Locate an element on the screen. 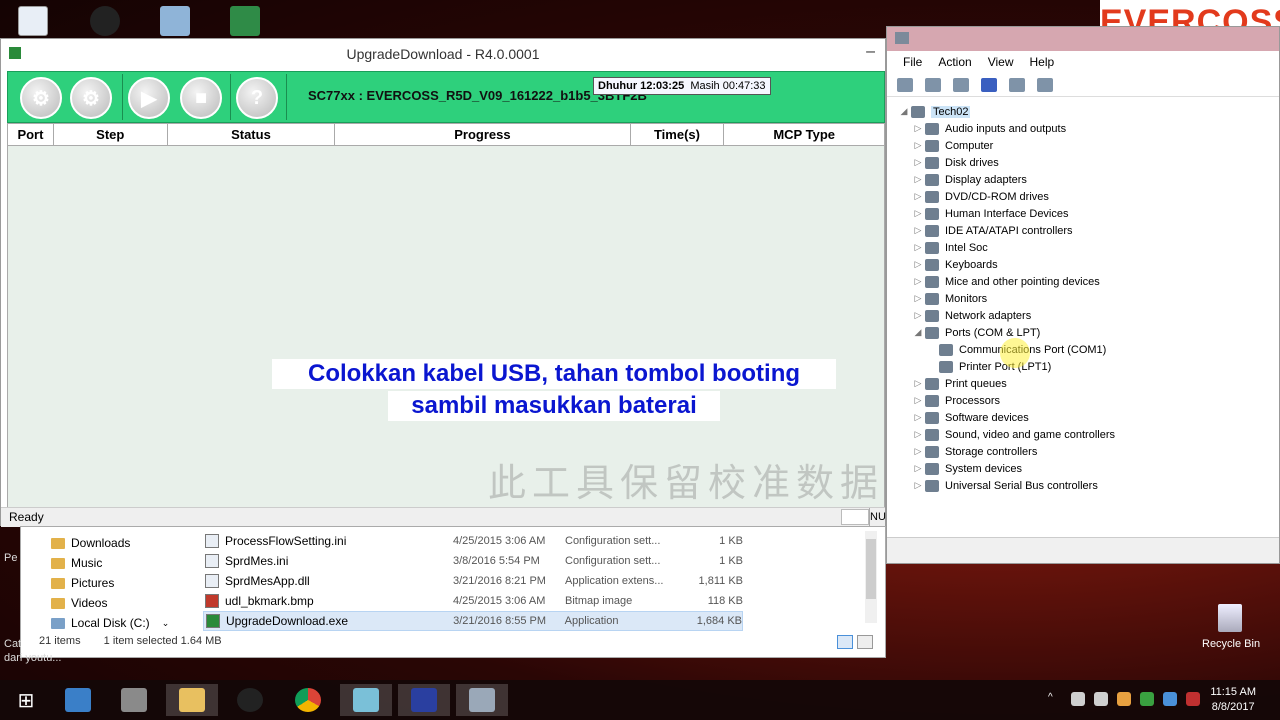 Image resolution: width=1280 pixels, height=720 pixels. tree-child-lpt1: Printer Port (LPT1) is located at coordinates (1088, 366).